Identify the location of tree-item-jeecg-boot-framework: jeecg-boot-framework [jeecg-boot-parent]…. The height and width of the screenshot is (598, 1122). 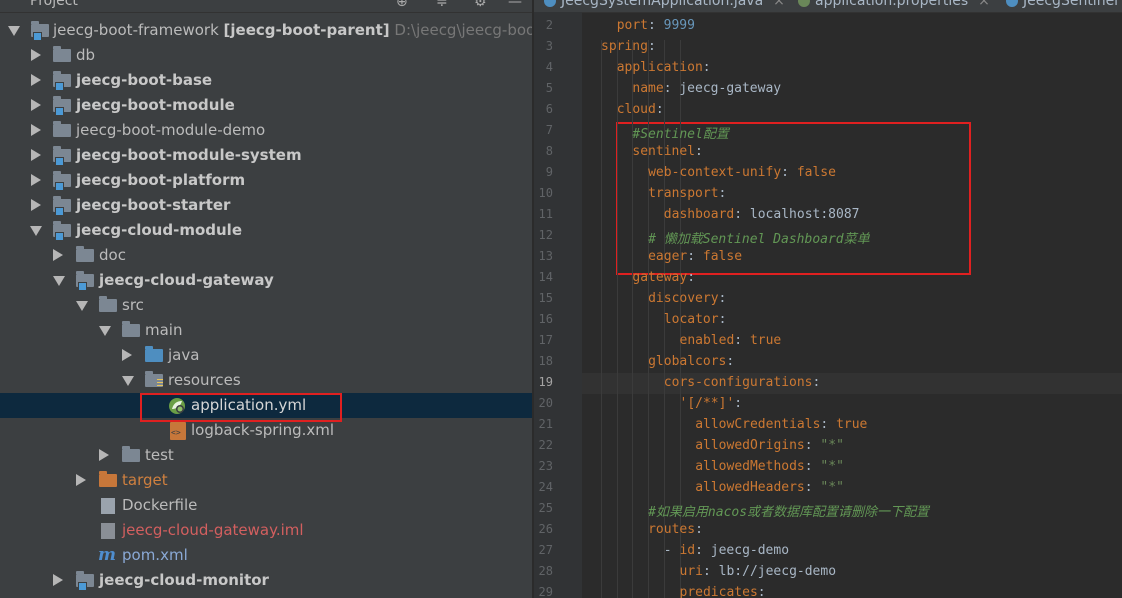
(266, 30).